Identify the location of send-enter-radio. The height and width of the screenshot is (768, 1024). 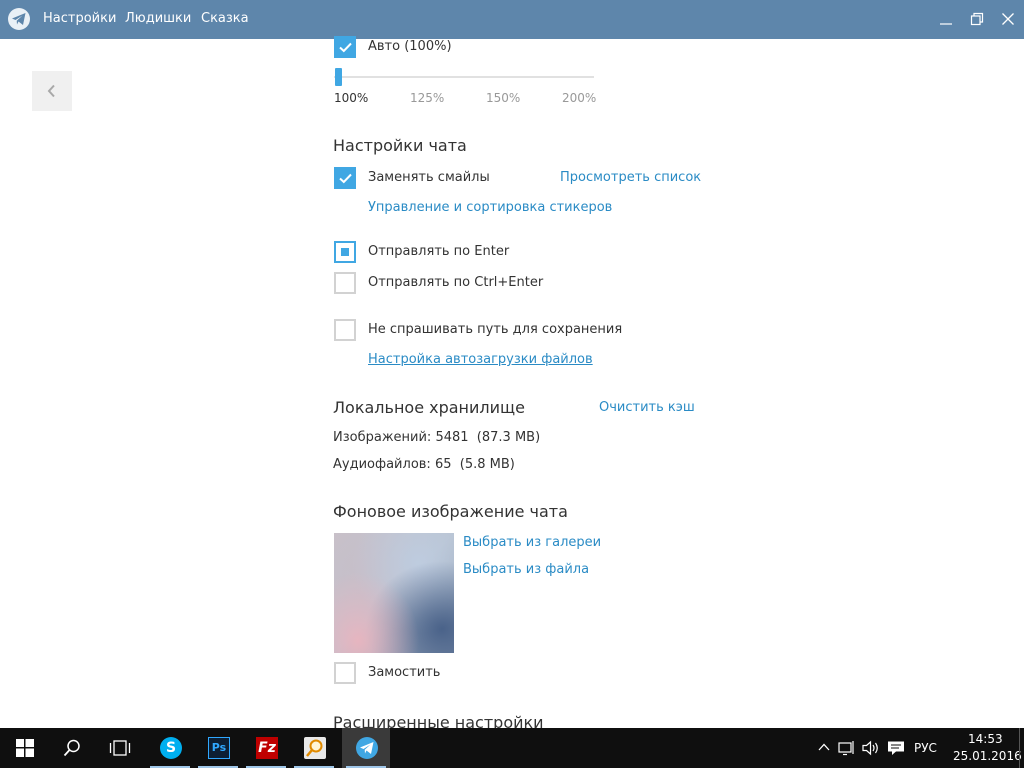
(345, 252).